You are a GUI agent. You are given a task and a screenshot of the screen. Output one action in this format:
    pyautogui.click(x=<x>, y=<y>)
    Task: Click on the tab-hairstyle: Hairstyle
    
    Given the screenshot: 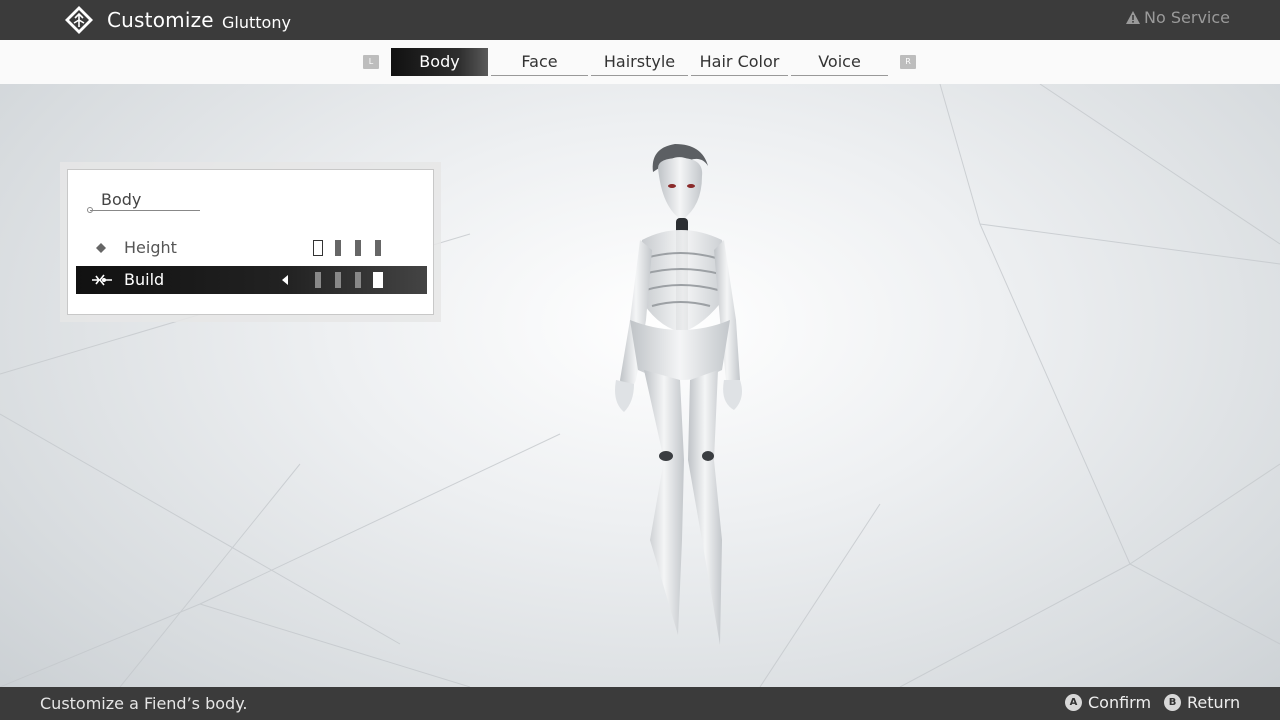 What is the action you would take?
    pyautogui.click(x=639, y=62)
    